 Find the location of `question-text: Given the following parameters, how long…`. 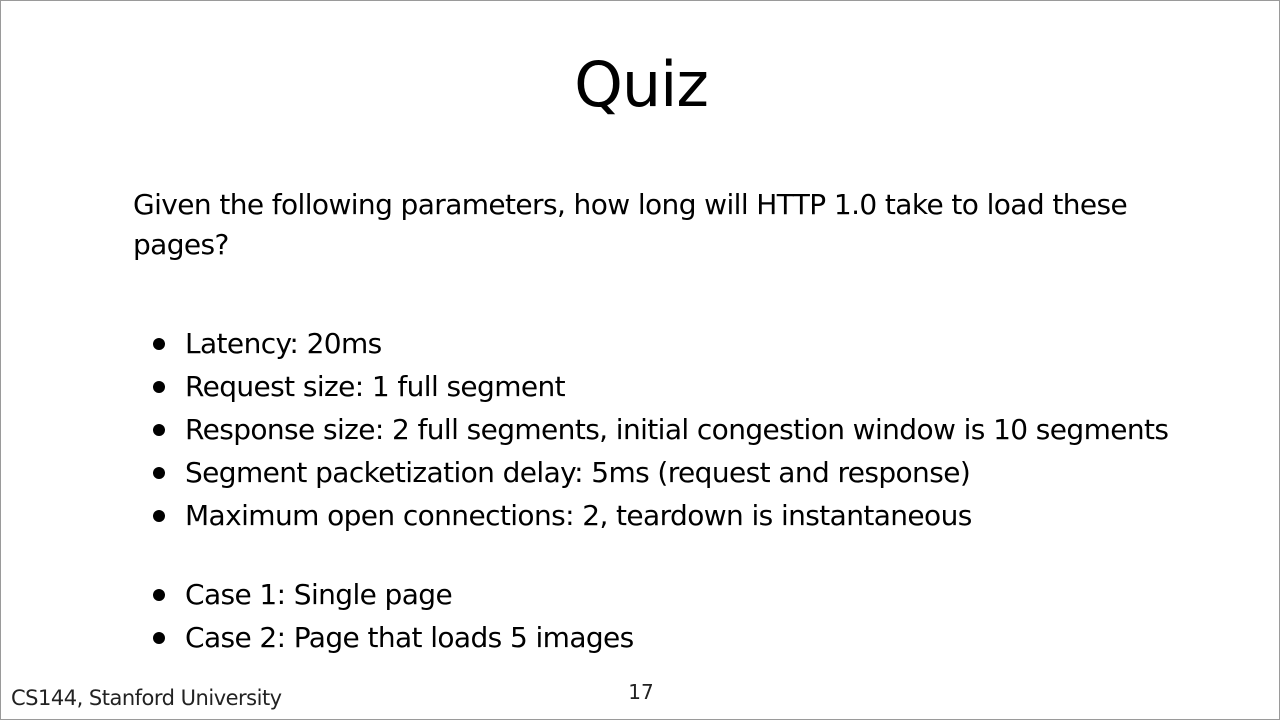

question-text: Given the following parameters, how long… is located at coordinates (630, 224).